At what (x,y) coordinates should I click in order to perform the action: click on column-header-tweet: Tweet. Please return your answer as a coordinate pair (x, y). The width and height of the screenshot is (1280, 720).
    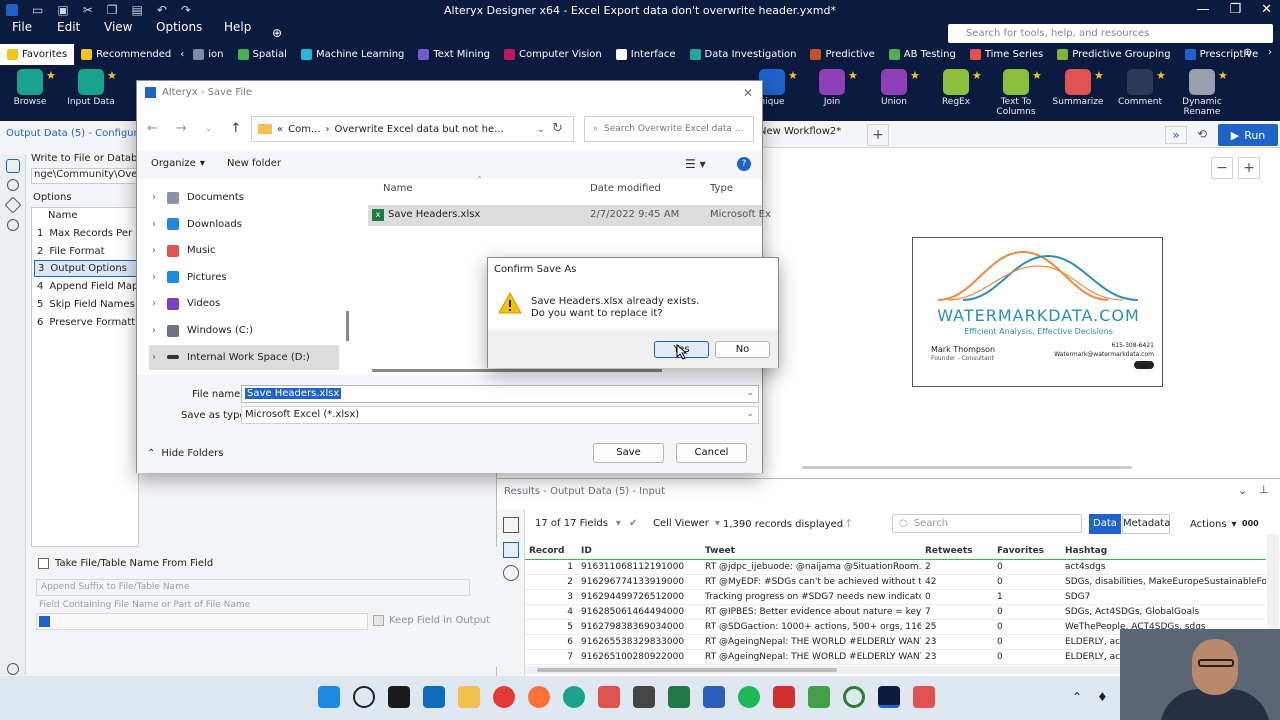
    Looking at the image, I should click on (811, 552).